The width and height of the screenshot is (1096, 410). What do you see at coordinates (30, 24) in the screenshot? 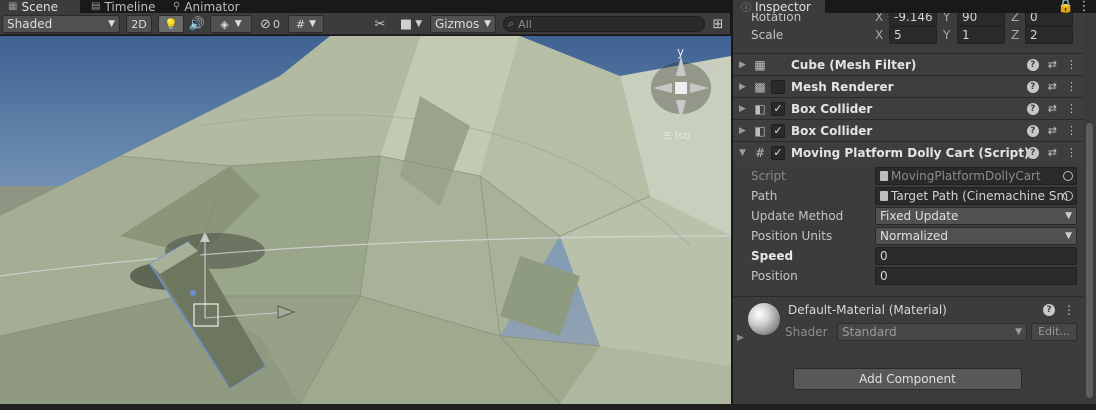
I see `shading-mode-value: Shaded` at bounding box center [30, 24].